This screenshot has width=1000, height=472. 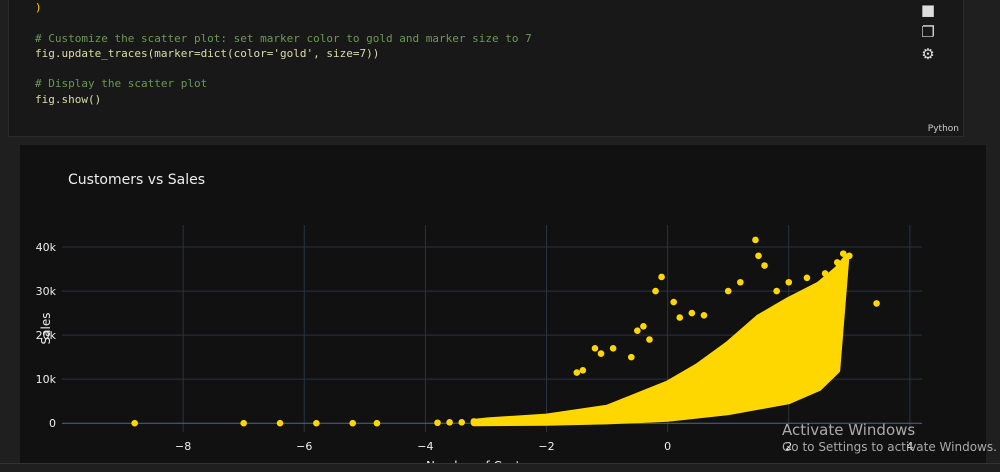 I want to click on code-line: fig.show(), so click(x=68, y=99).